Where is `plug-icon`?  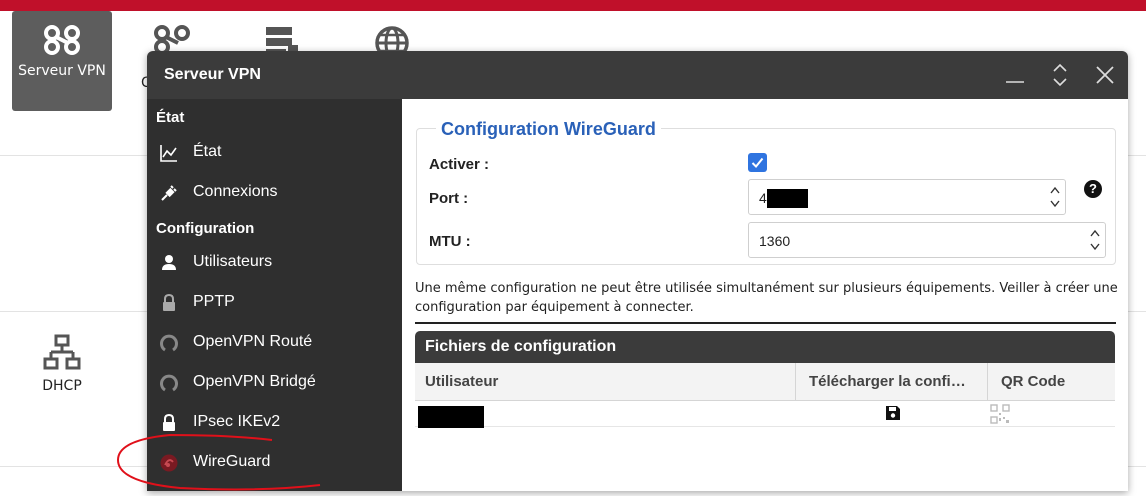
plug-icon is located at coordinates (169, 193).